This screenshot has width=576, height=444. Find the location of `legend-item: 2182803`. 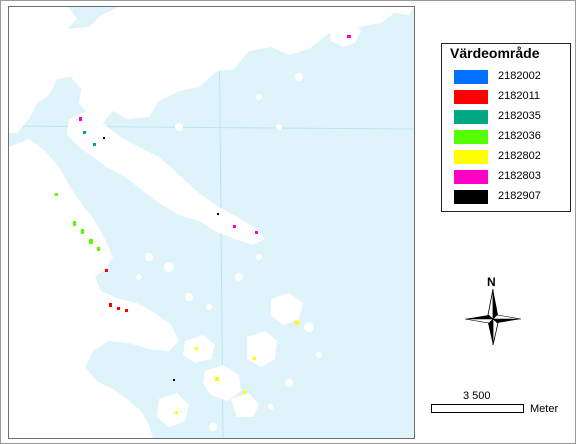

legend-item: 2182803 is located at coordinates (512, 177).